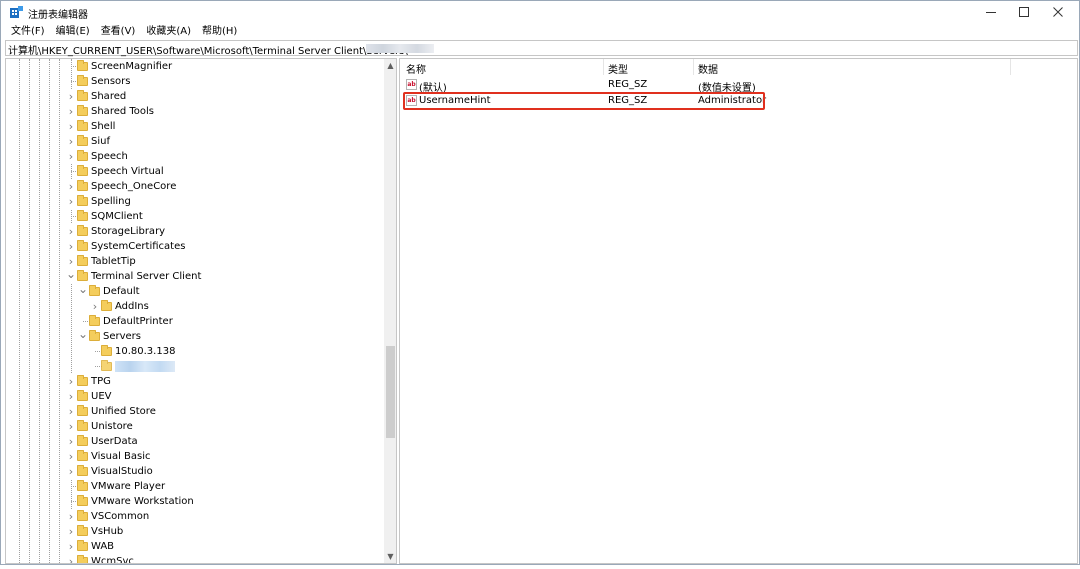 The width and height of the screenshot is (1080, 569). What do you see at coordinates (195, 411) in the screenshot?
I see `tree-item-unified-store: › Unified Store` at bounding box center [195, 411].